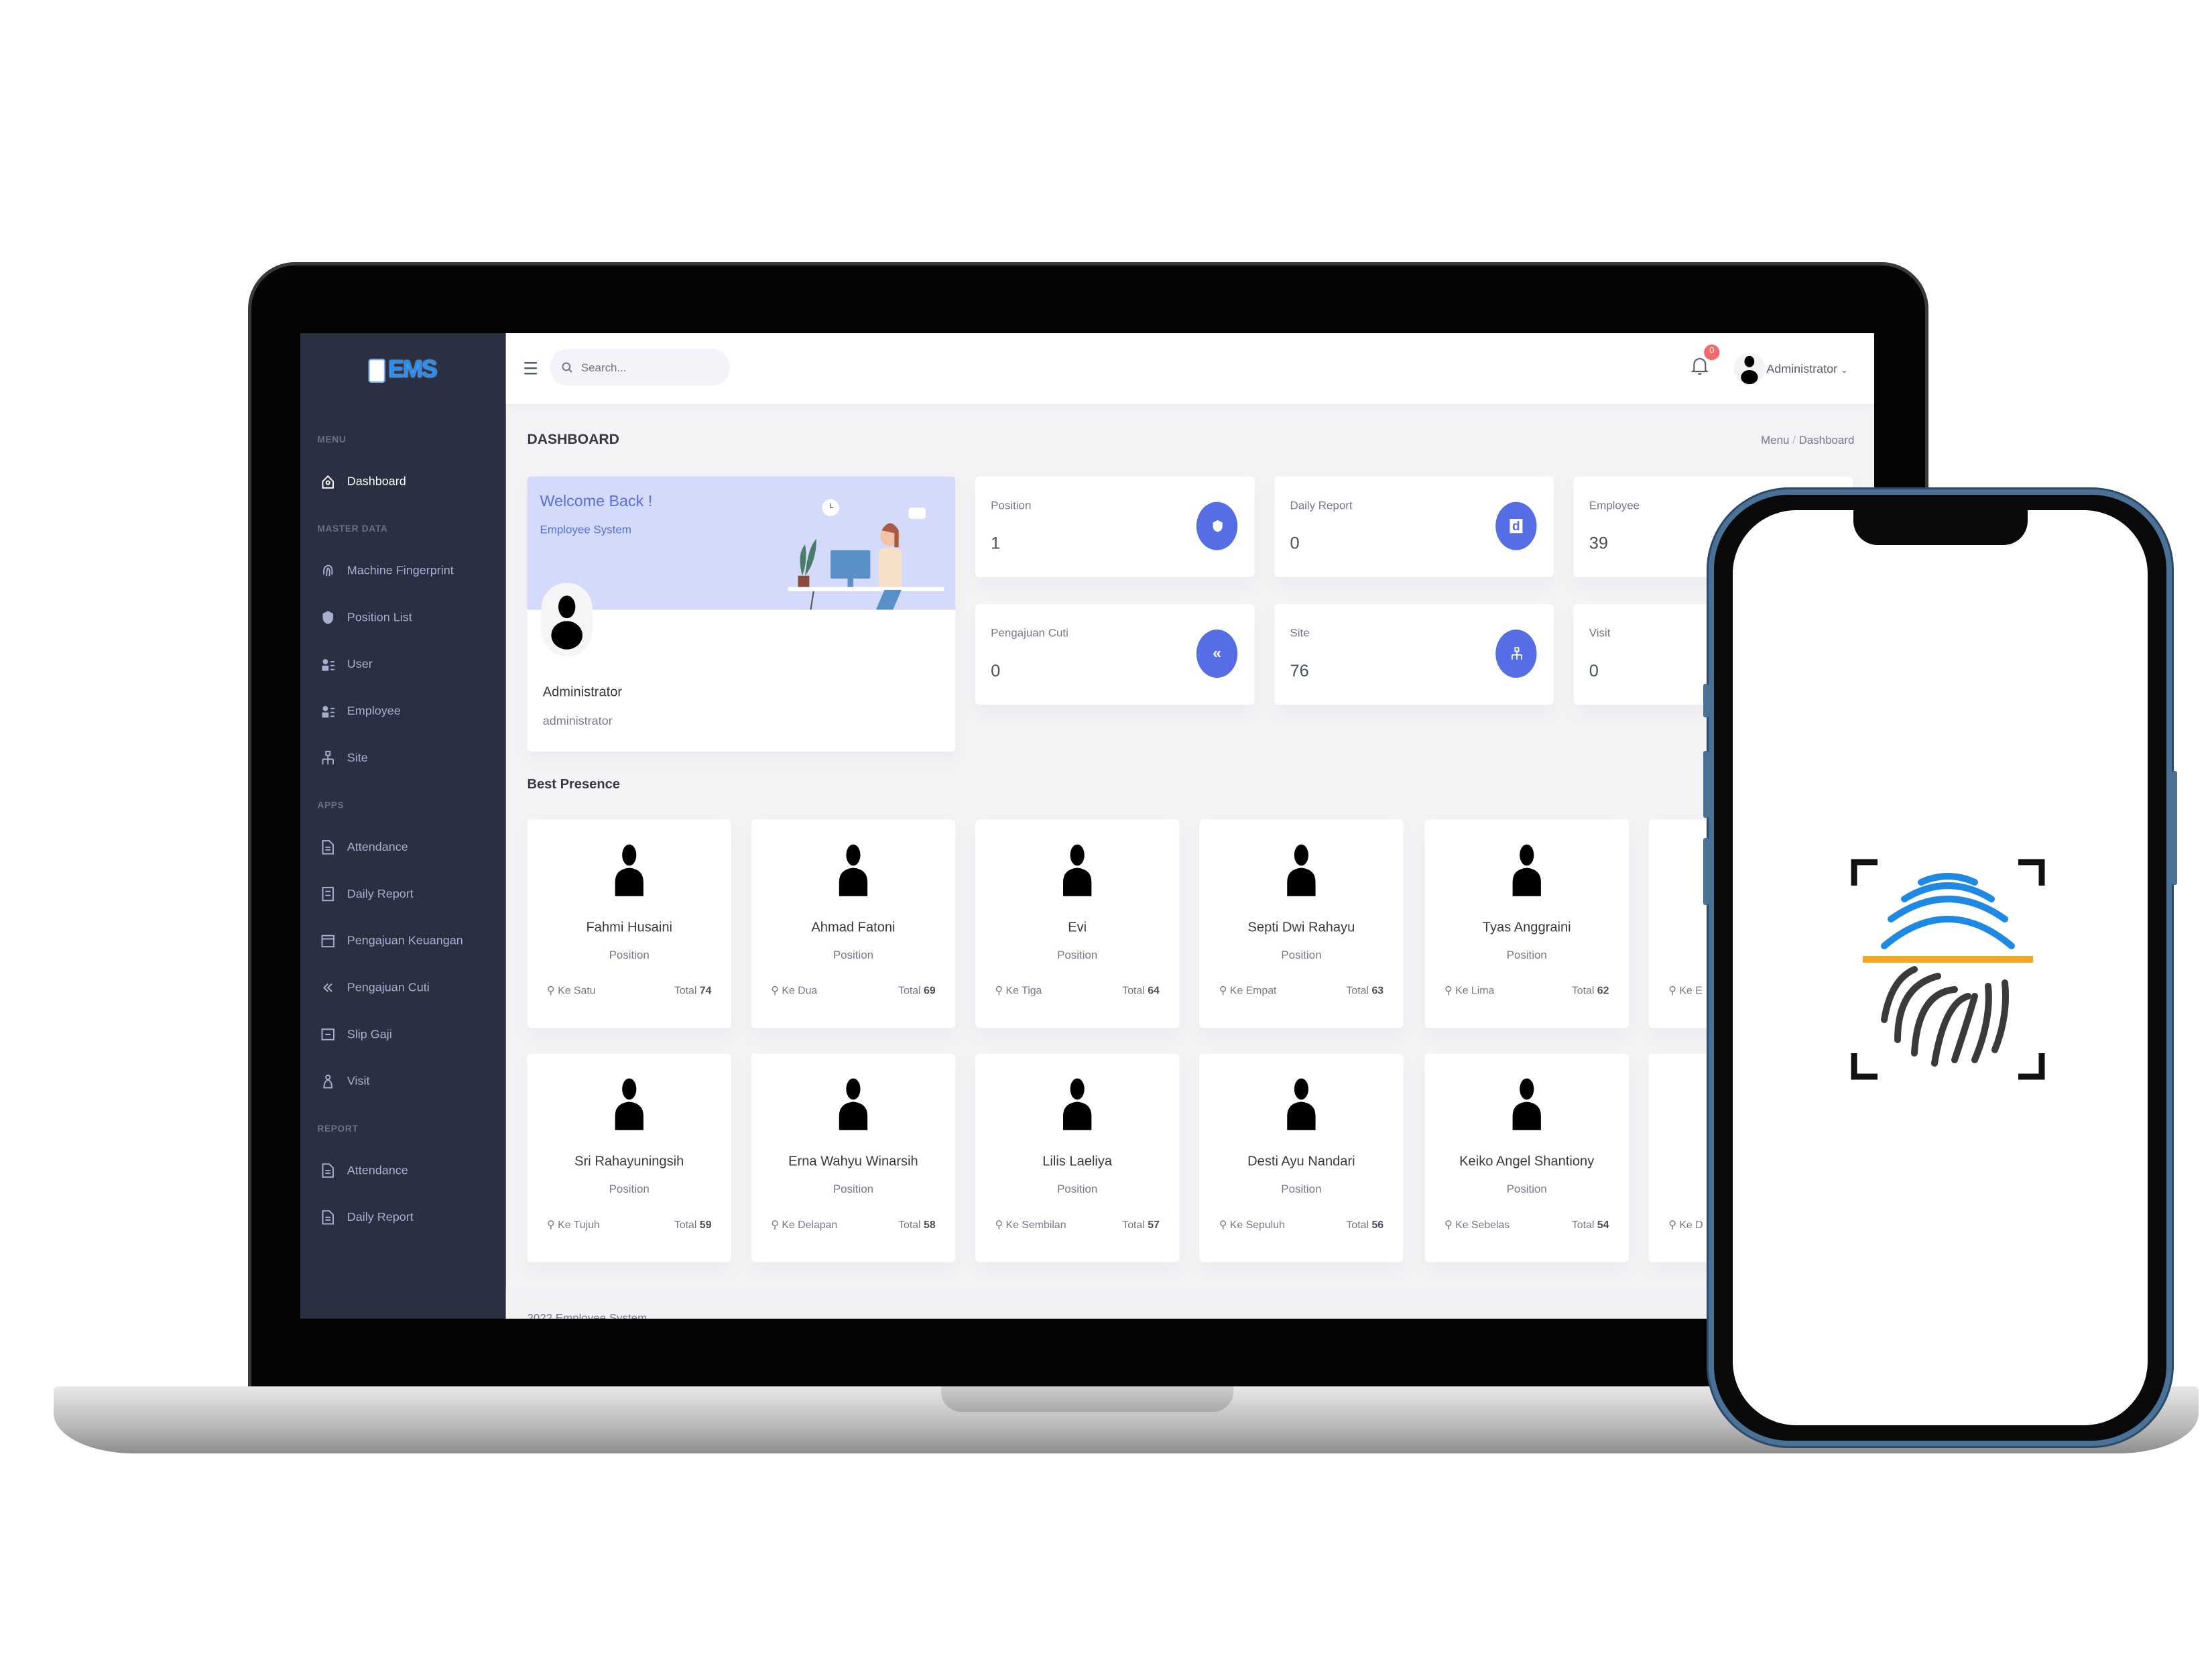 This screenshot has height=1676, width=2212. Describe the element at coordinates (328, 757) in the screenshot. I see `sitemap-icon` at that location.